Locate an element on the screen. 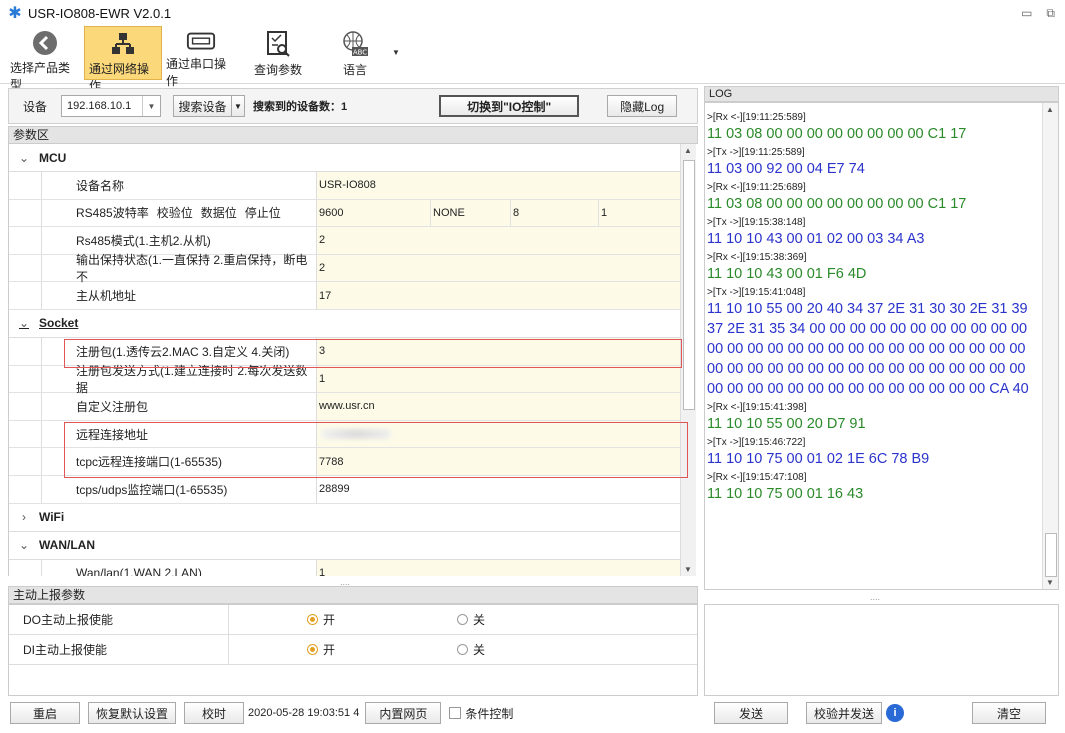  log-entry-meta: >[Rx <-][19:15:41:398] is located at coordinates (757, 407).